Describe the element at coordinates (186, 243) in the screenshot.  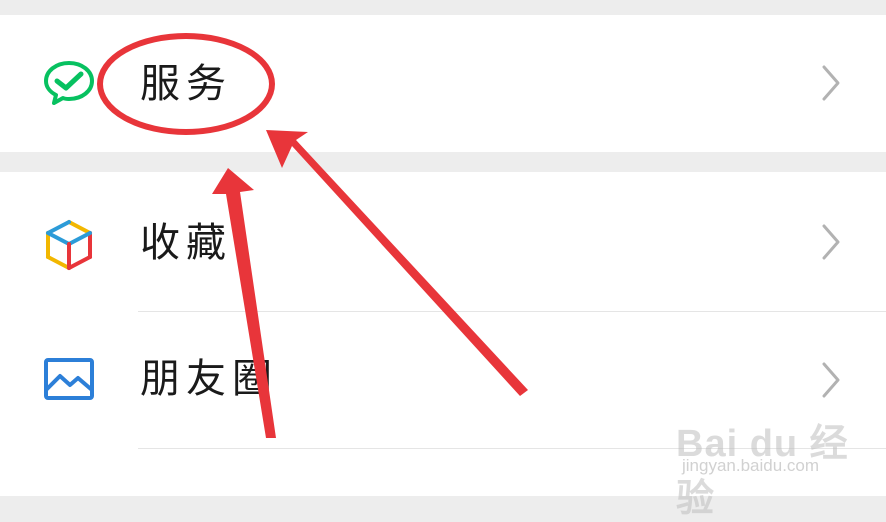
I see `menu-label-favorites: 收藏` at that location.